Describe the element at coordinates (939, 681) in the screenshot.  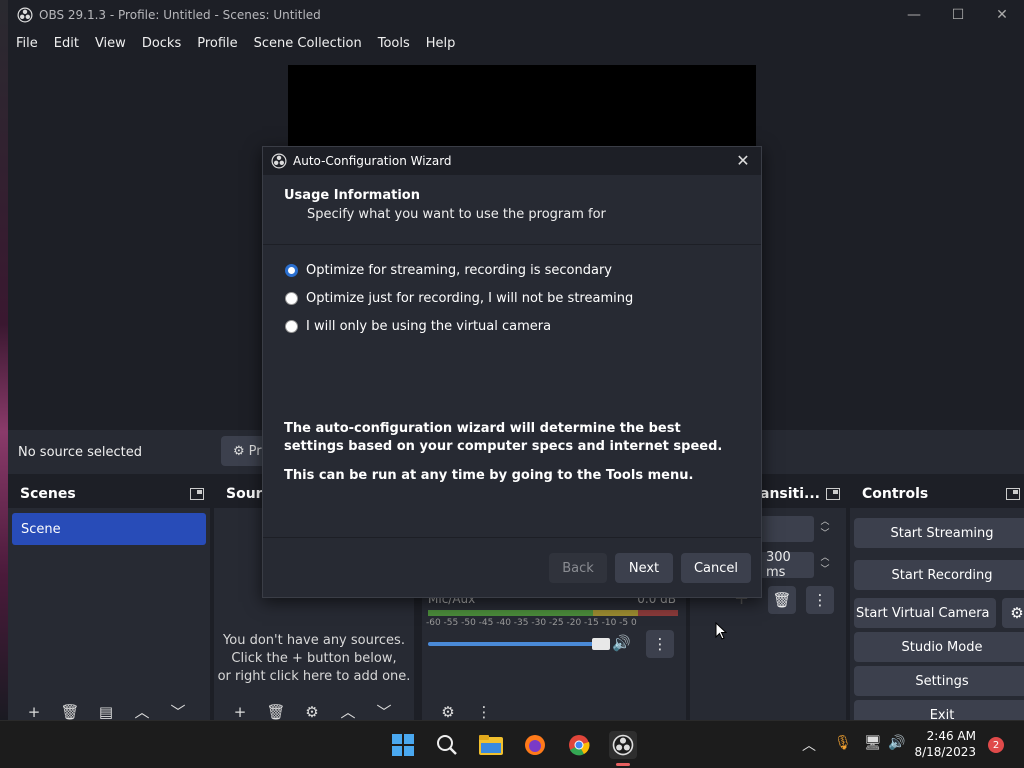
I see `settings-button: Settings` at that location.